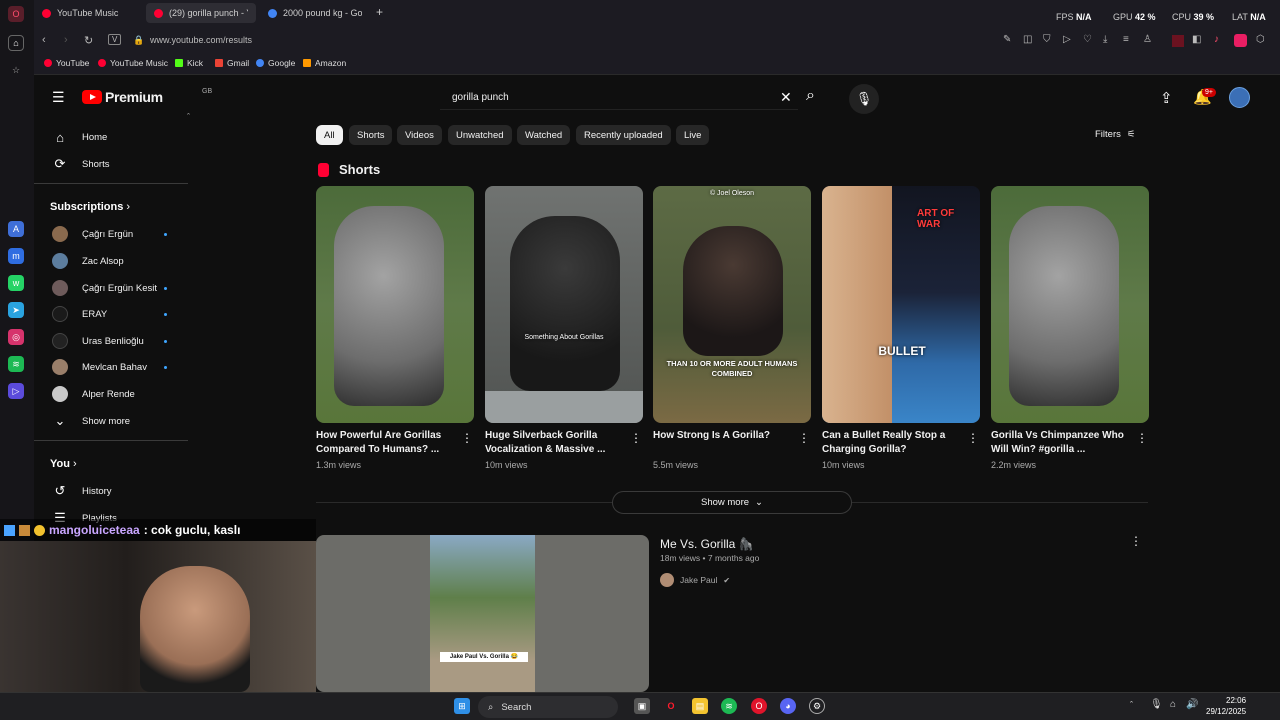 The height and width of the screenshot is (720, 1280). I want to click on filters-button: Filters ⚟, so click(1115, 134).